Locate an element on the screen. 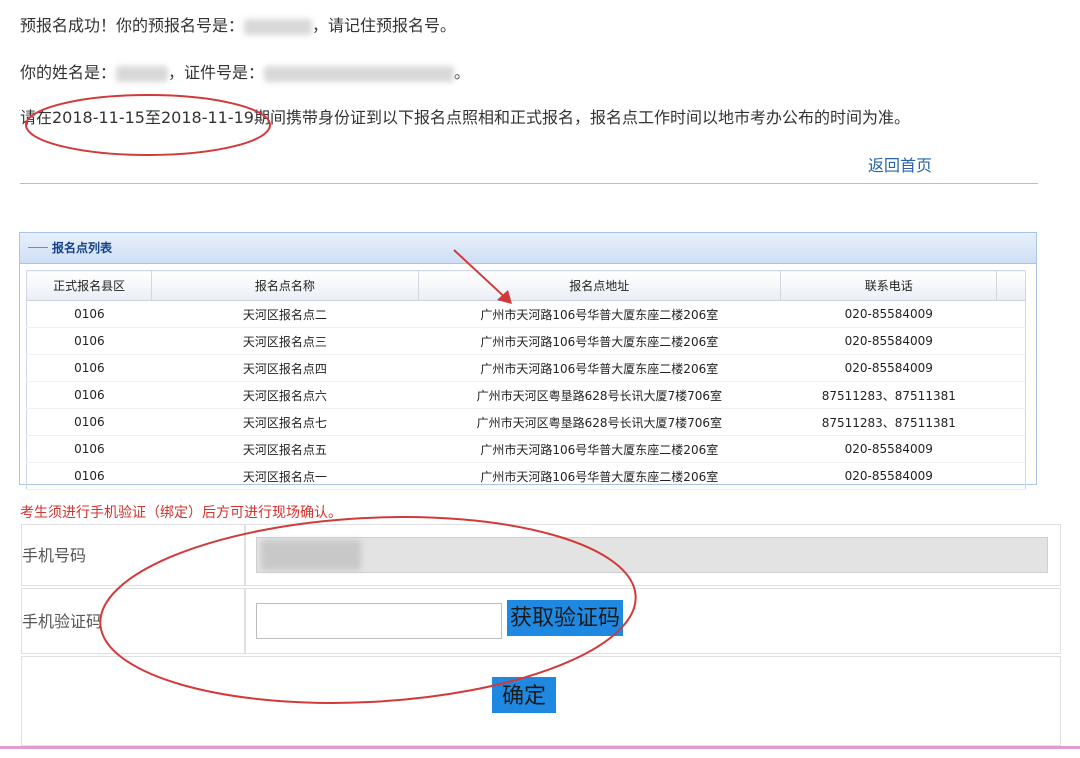  column-header-point-name: 报名点名称 is located at coordinates (285, 285).